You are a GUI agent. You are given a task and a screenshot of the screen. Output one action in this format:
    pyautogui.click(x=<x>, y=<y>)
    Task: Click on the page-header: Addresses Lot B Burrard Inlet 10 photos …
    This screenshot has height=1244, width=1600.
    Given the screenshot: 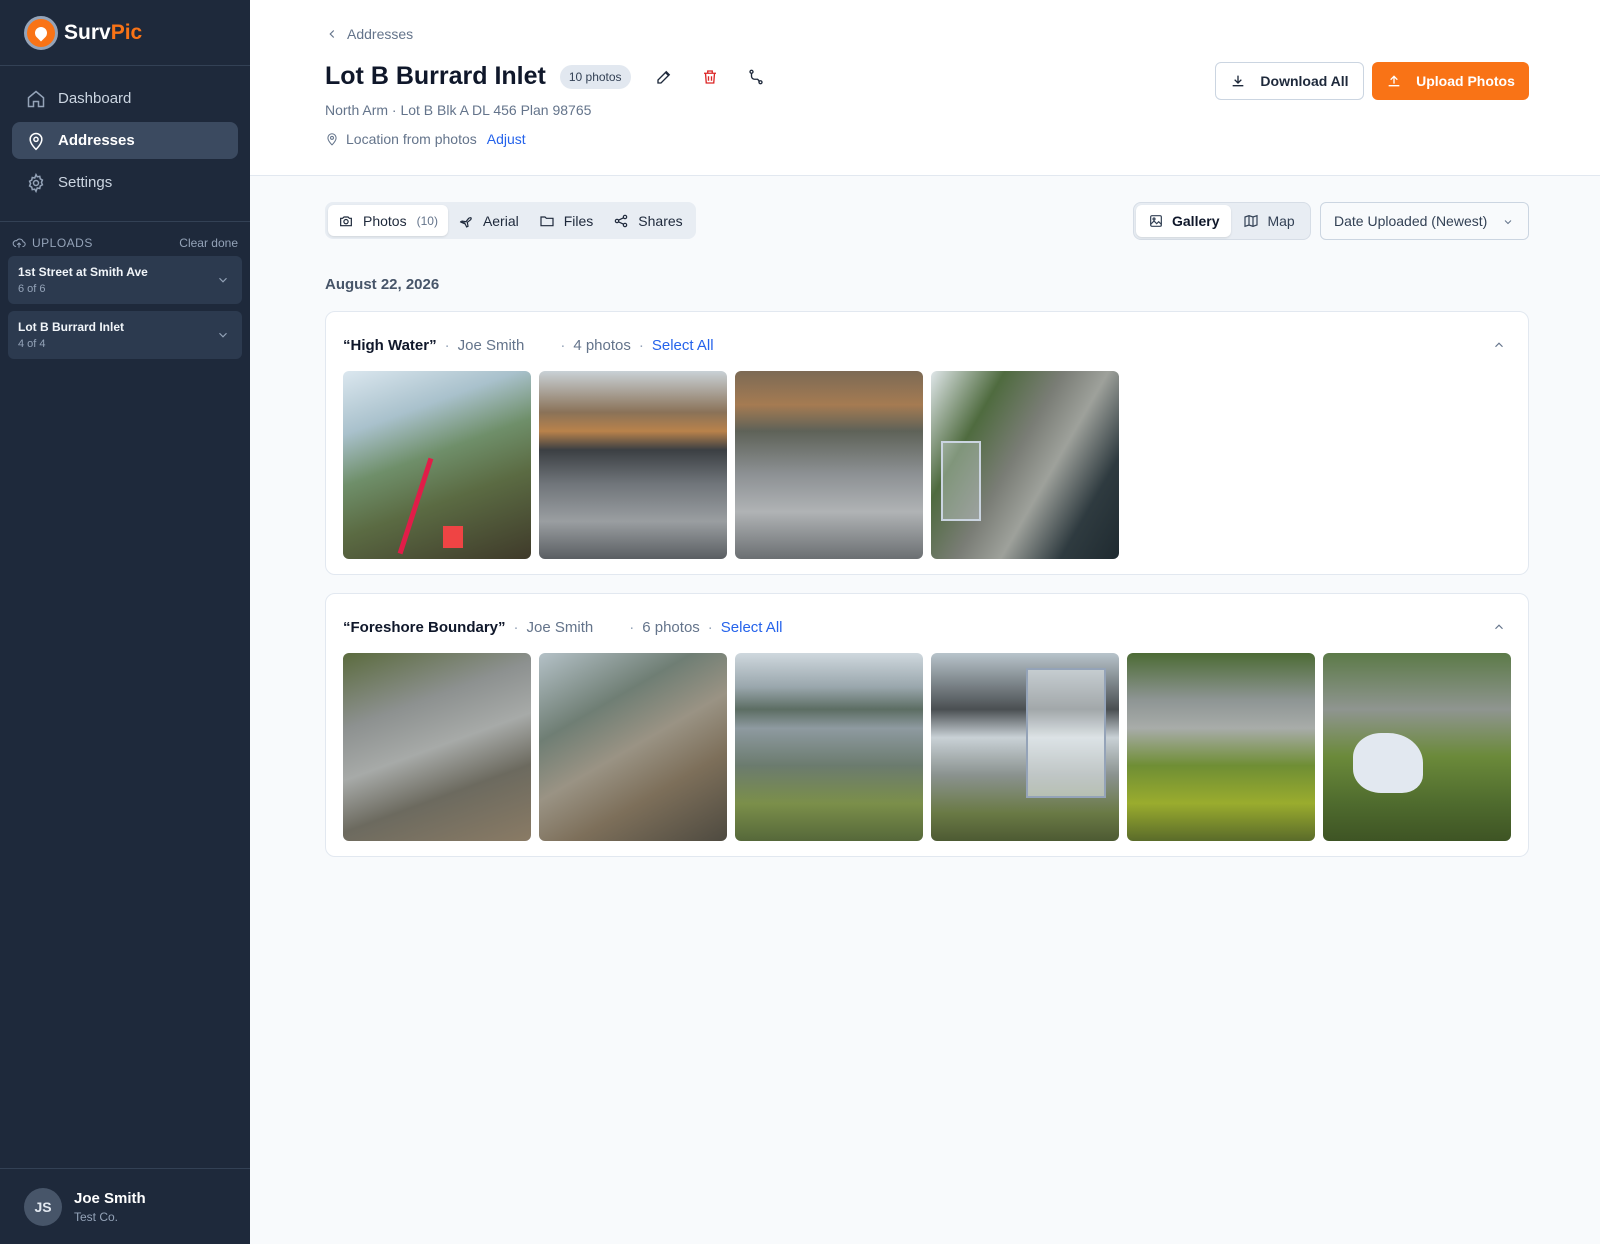 What is the action you would take?
    pyautogui.click(x=925, y=88)
    